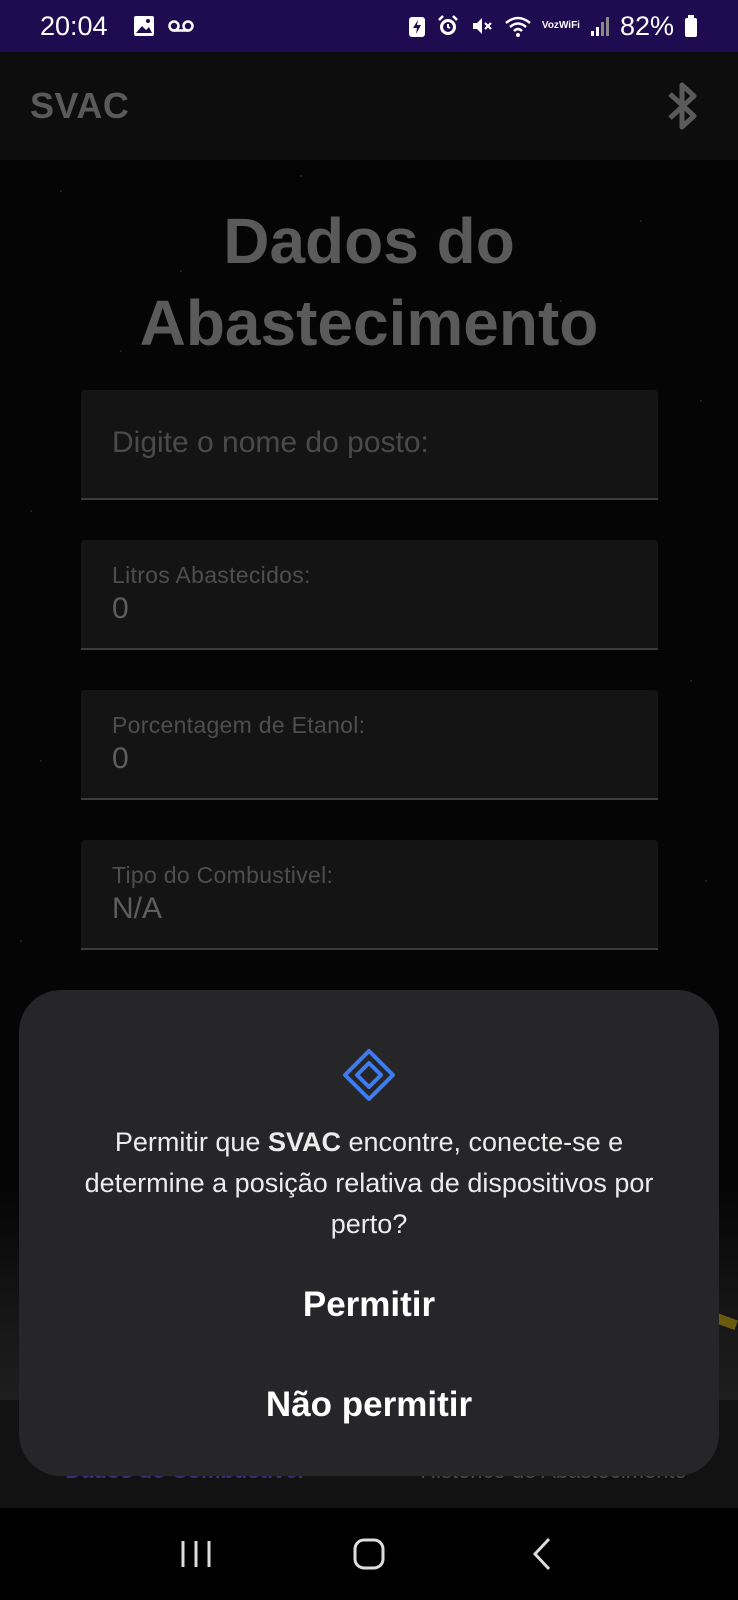 The height and width of the screenshot is (1600, 738). Describe the element at coordinates (369, 895) in the screenshot. I see `fuel-type-field: Tipo do Combustivel: N/A` at that location.